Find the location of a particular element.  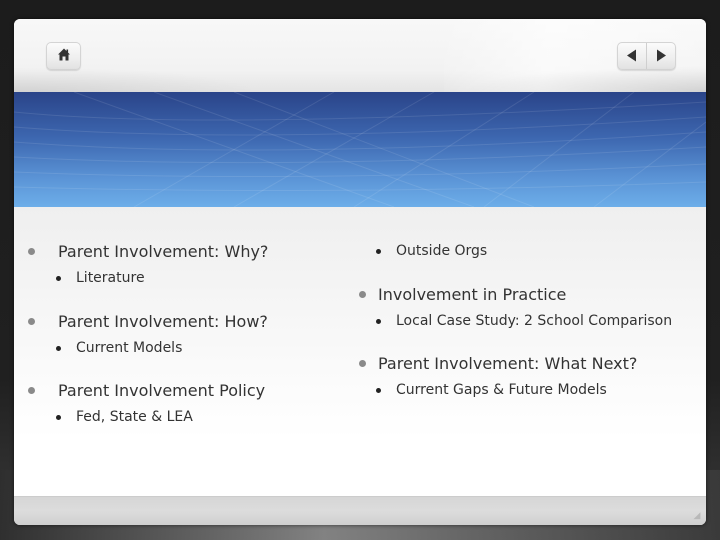

slide-navigation is located at coordinates (646, 56).